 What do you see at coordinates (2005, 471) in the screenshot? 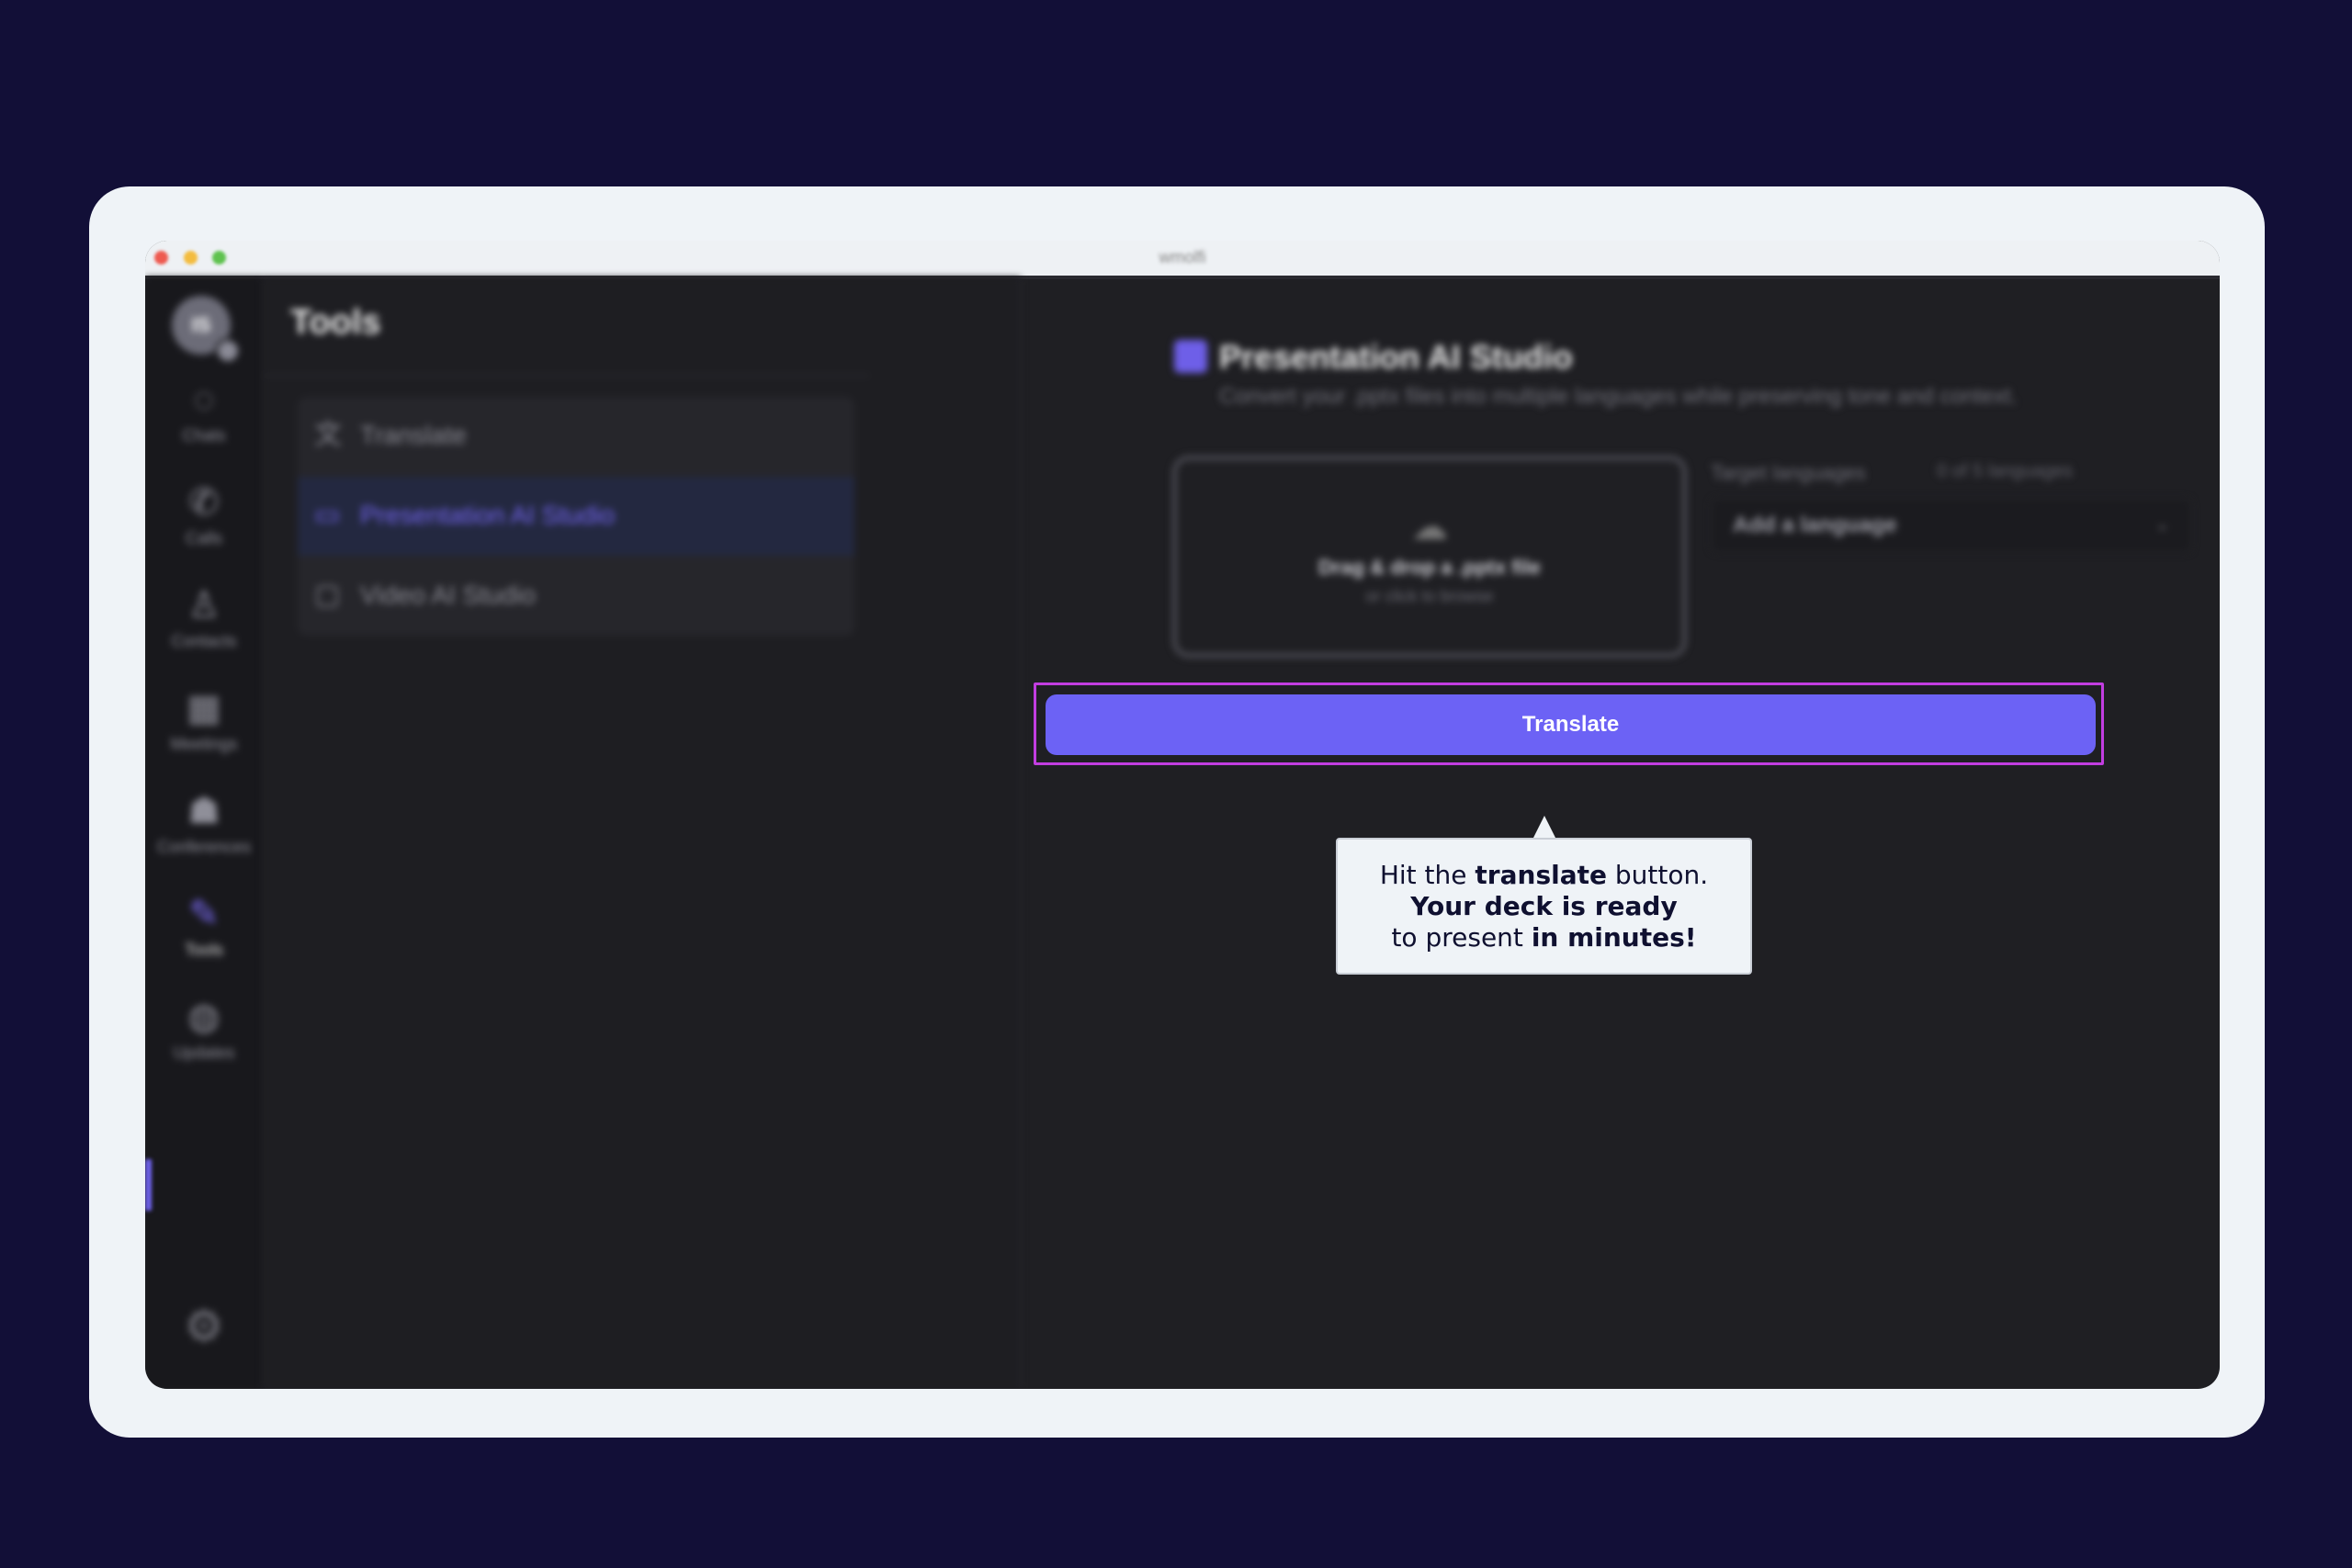
I see `target-languages-count: 0 of 5 languages` at bounding box center [2005, 471].